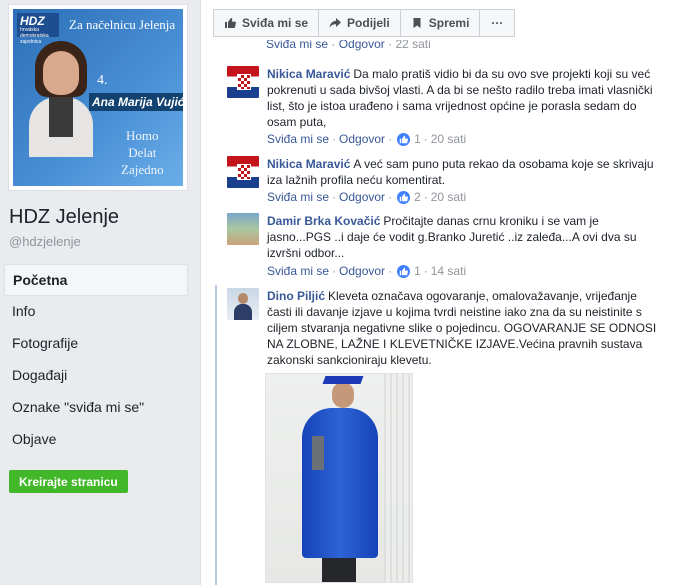 The image size is (699, 585). What do you see at coordinates (497, 23) in the screenshot?
I see `more-options-button: ···` at bounding box center [497, 23].